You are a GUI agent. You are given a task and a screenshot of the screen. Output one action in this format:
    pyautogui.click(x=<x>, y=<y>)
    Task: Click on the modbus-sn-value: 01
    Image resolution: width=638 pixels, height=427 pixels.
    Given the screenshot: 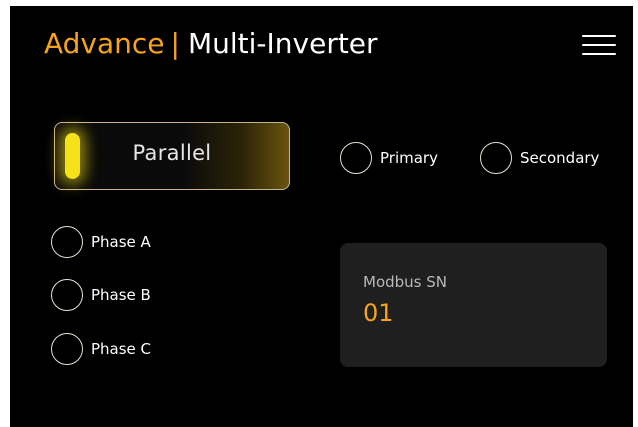 What is the action you would take?
    pyautogui.click(x=378, y=313)
    